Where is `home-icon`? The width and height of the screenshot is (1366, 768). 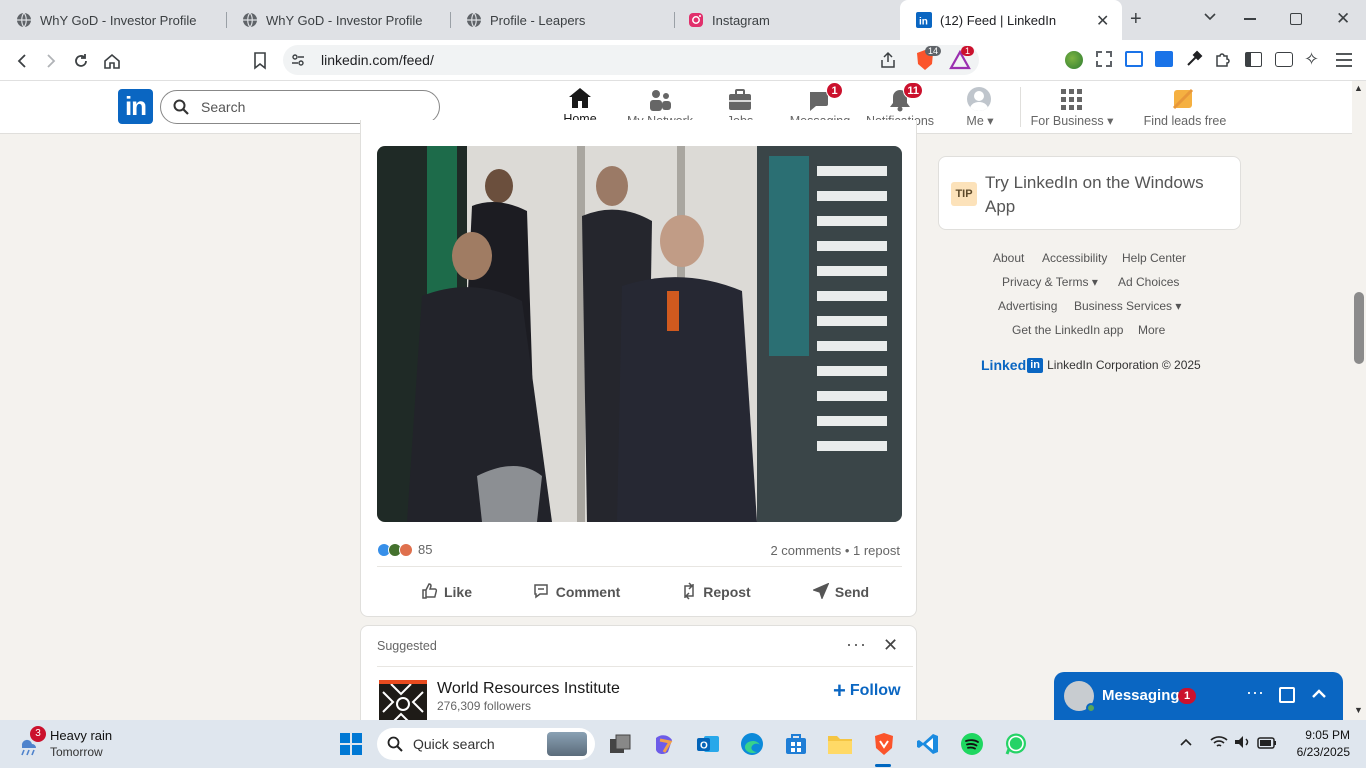 home-icon is located at coordinates (112, 61).